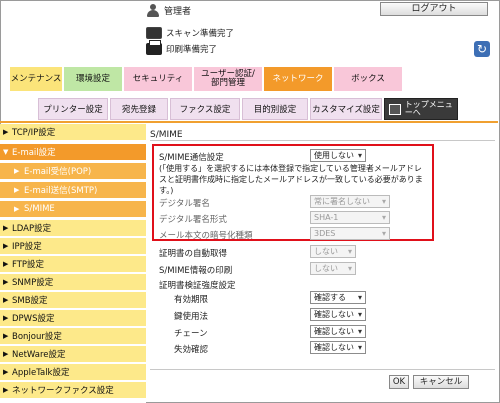  Describe the element at coordinates (39, 355) in the screenshot. I see `sidebar-item-label: NetWare設定` at that location.